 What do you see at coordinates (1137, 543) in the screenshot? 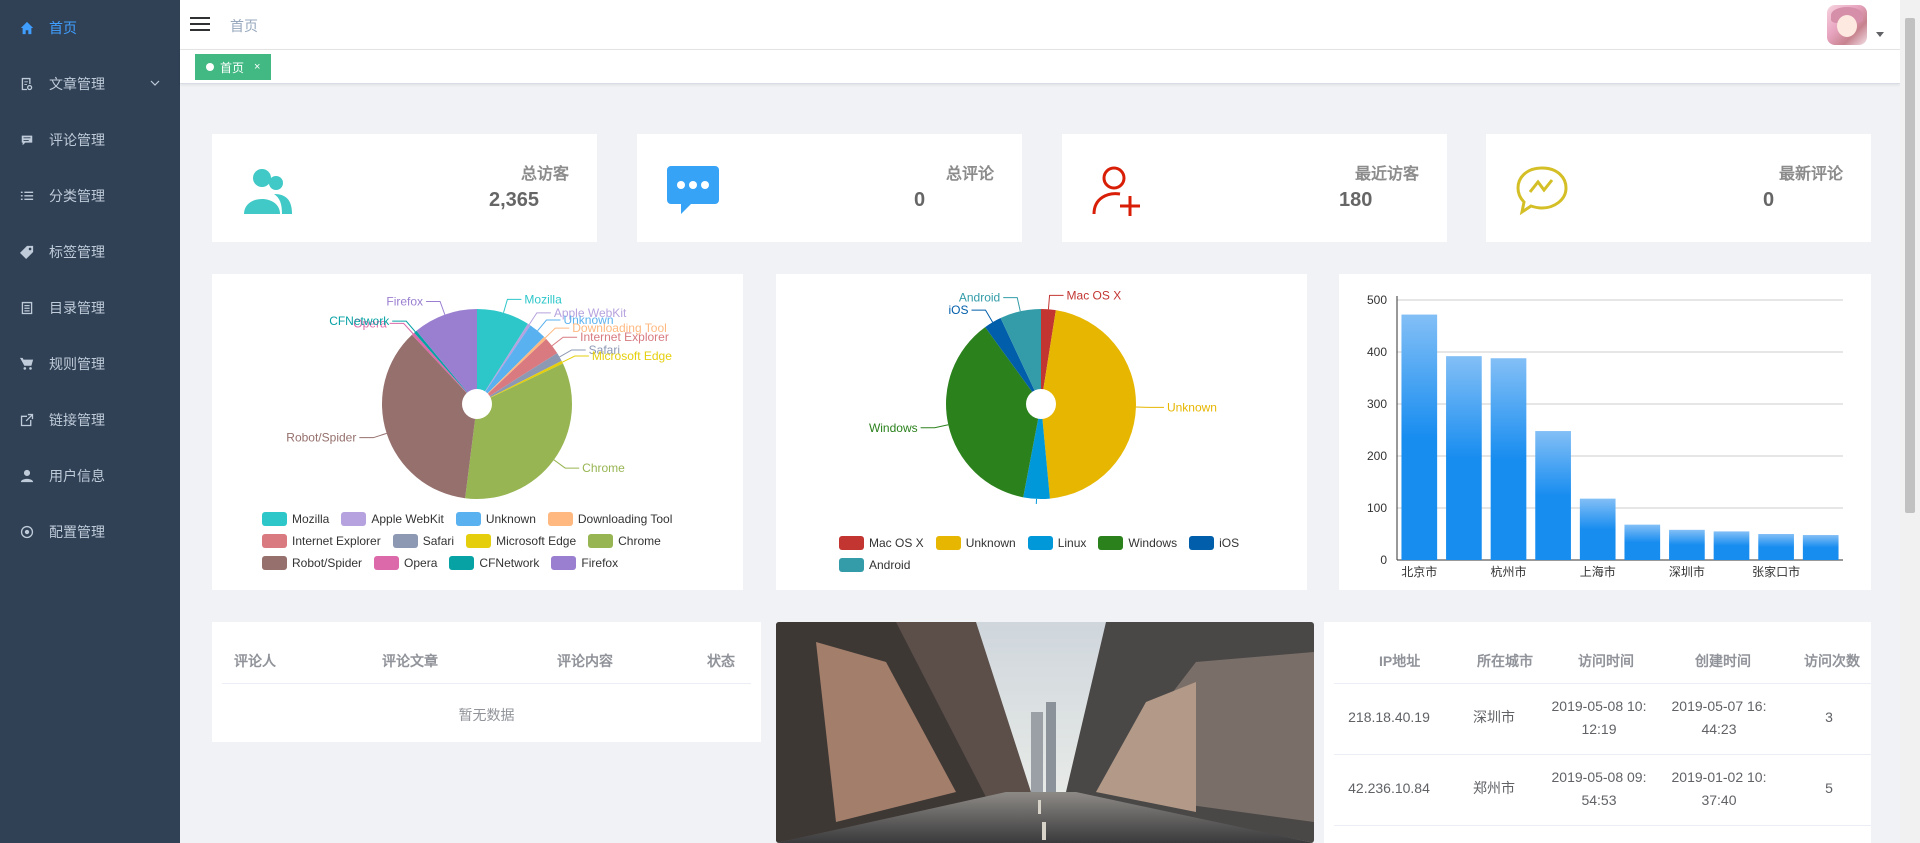
I see `legend-item: Windows` at bounding box center [1137, 543].